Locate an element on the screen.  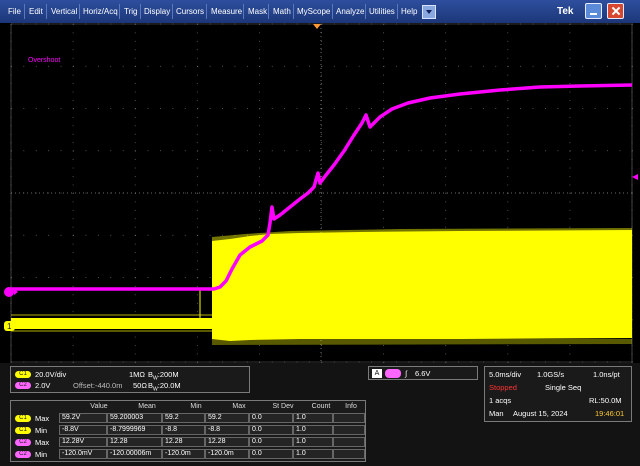
menu-mask: Mask is located at coordinates (257, 12).